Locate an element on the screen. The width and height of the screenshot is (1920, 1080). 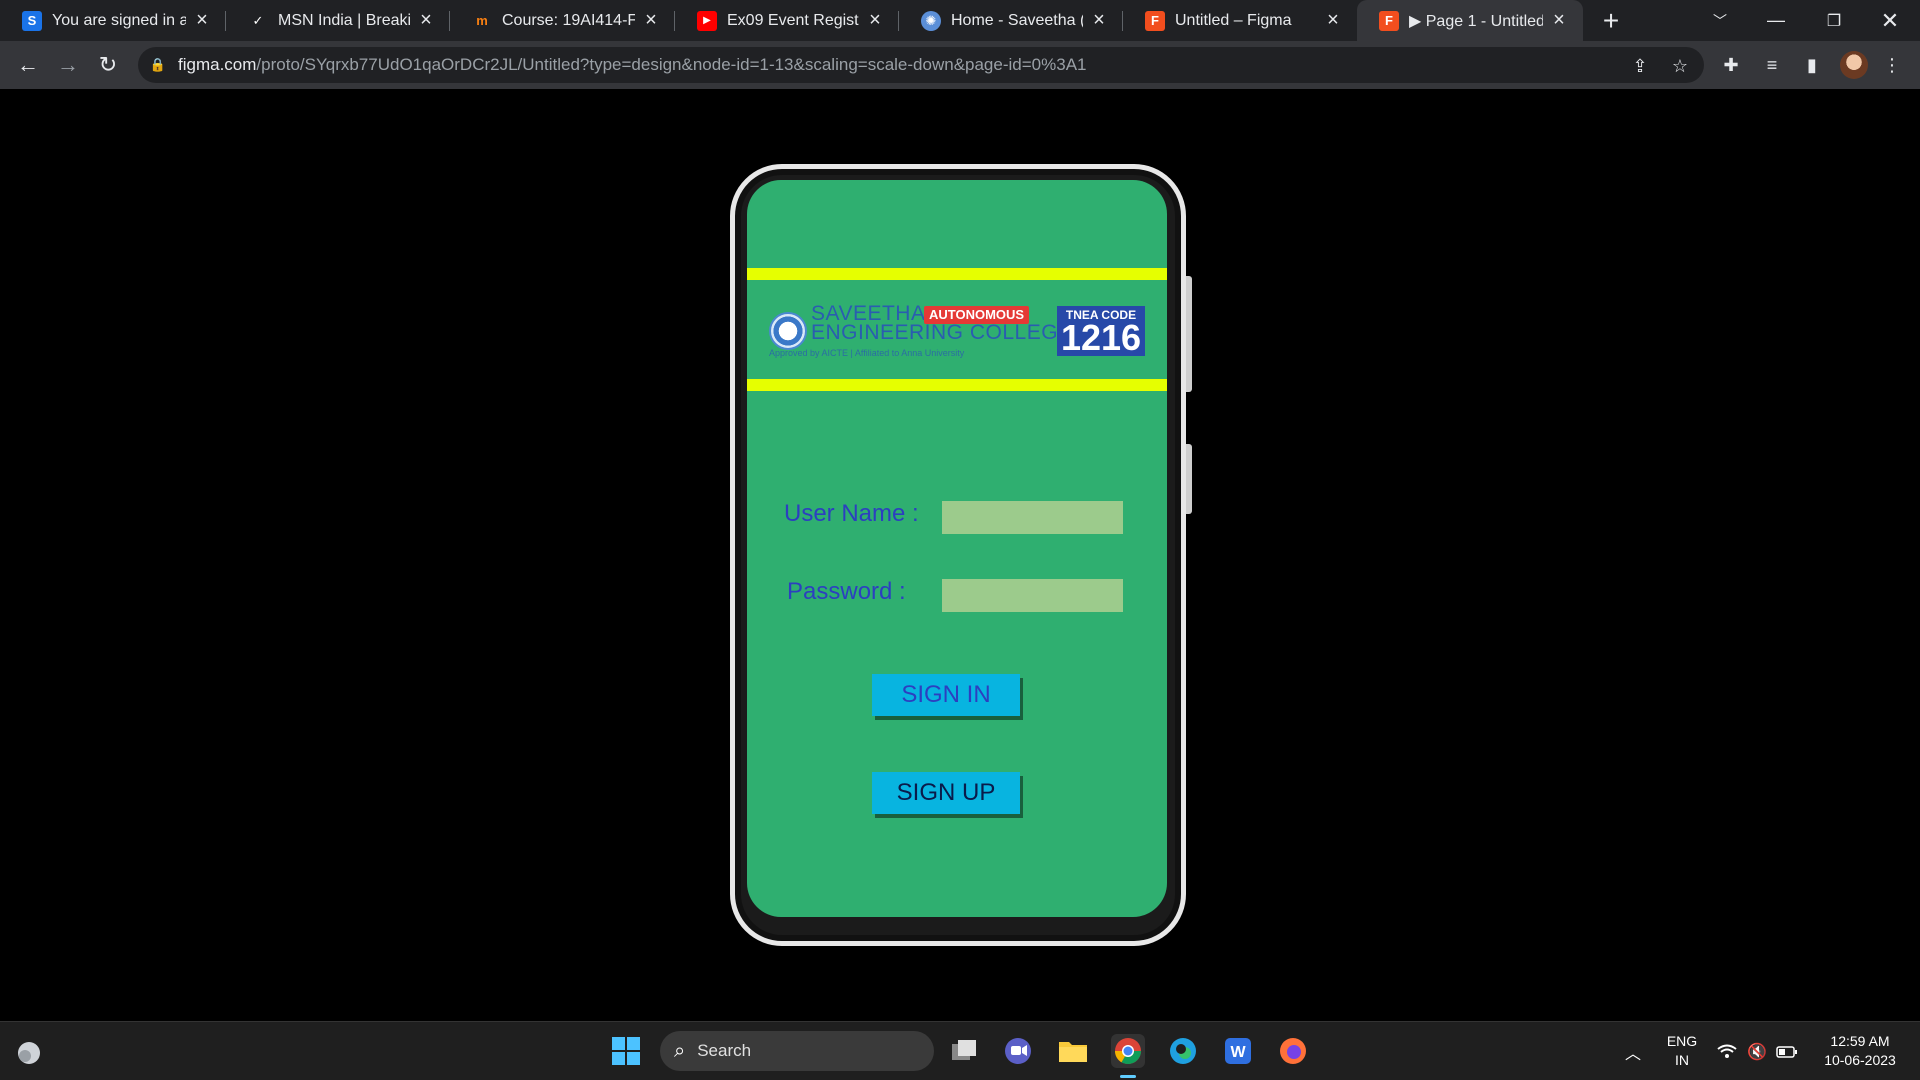
media-control-icon: ≡ is located at coordinates (1772, 65).